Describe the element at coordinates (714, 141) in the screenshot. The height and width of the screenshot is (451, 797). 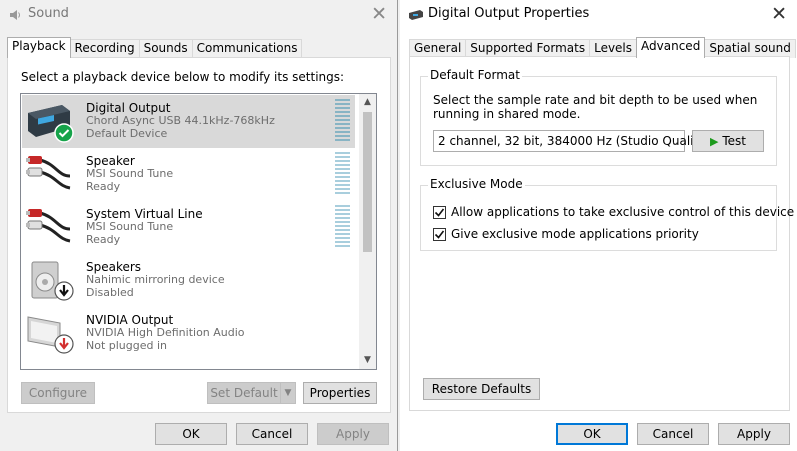
I see `play-icon: ▶` at that location.